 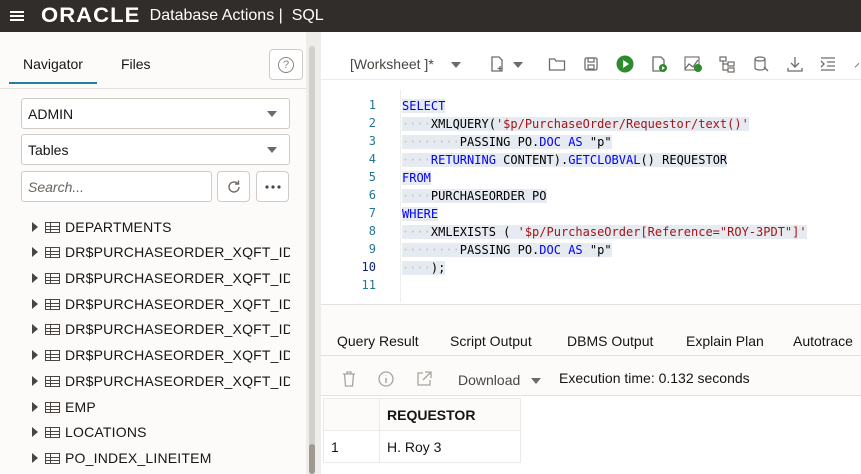 What do you see at coordinates (438, 268) in the screenshot?
I see `code-token: );` at bounding box center [438, 268].